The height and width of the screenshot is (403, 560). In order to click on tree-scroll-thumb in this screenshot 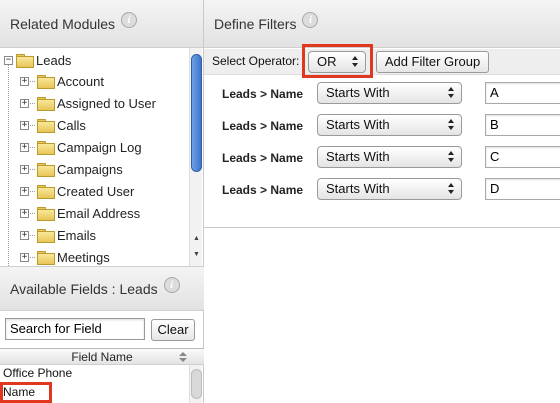, I will do `click(196, 113)`.